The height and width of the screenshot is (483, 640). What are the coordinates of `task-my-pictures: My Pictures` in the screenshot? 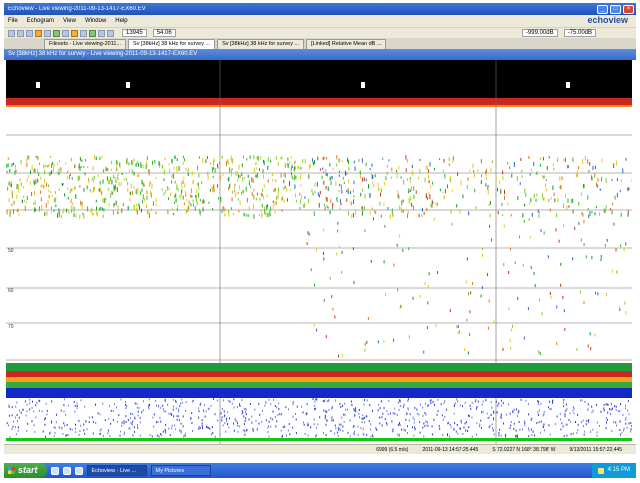 It's located at (180, 470).